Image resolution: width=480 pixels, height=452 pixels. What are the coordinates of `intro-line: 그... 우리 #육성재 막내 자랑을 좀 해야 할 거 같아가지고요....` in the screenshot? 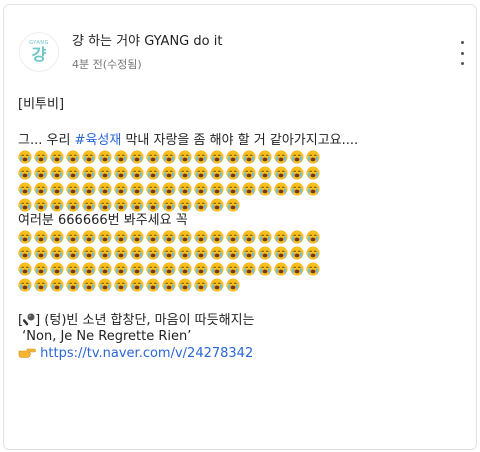 It's located at (243, 141).